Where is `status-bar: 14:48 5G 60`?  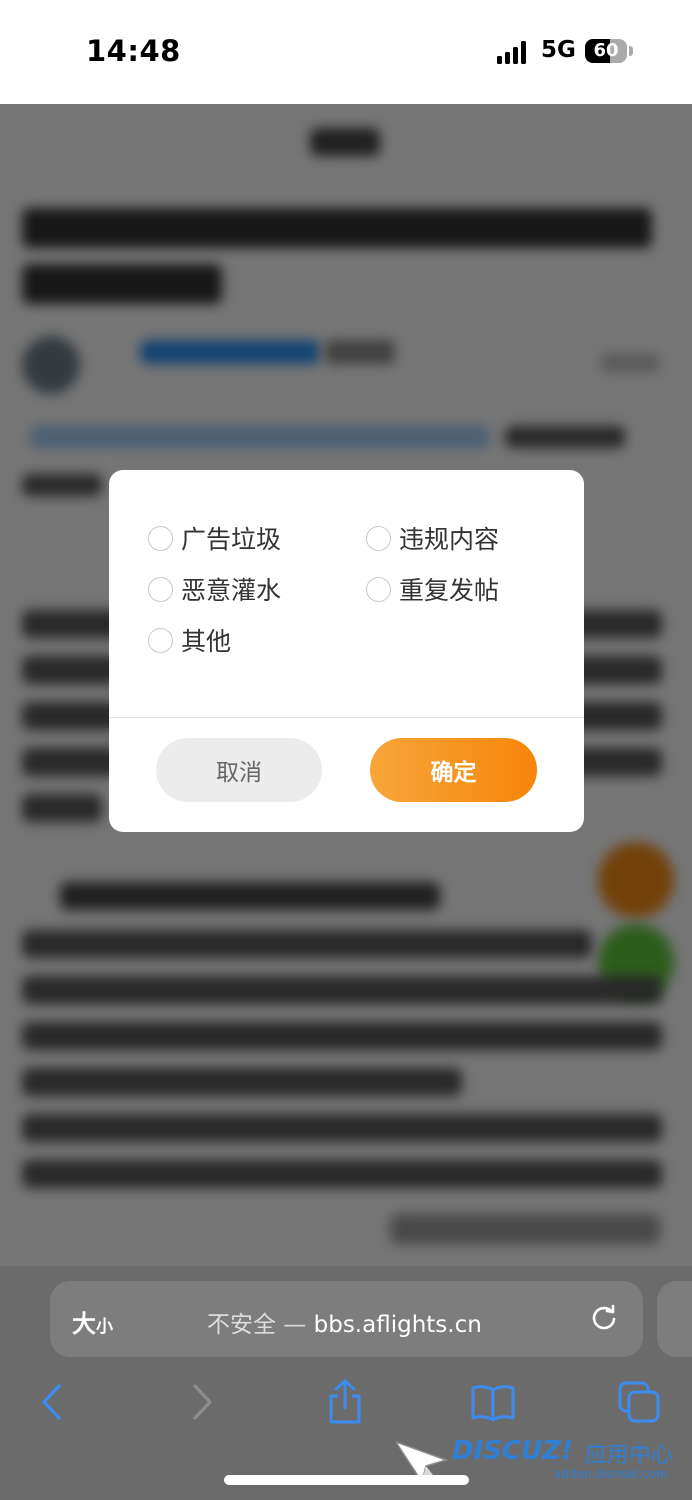
status-bar: 14:48 5G 60 is located at coordinates (346, 52).